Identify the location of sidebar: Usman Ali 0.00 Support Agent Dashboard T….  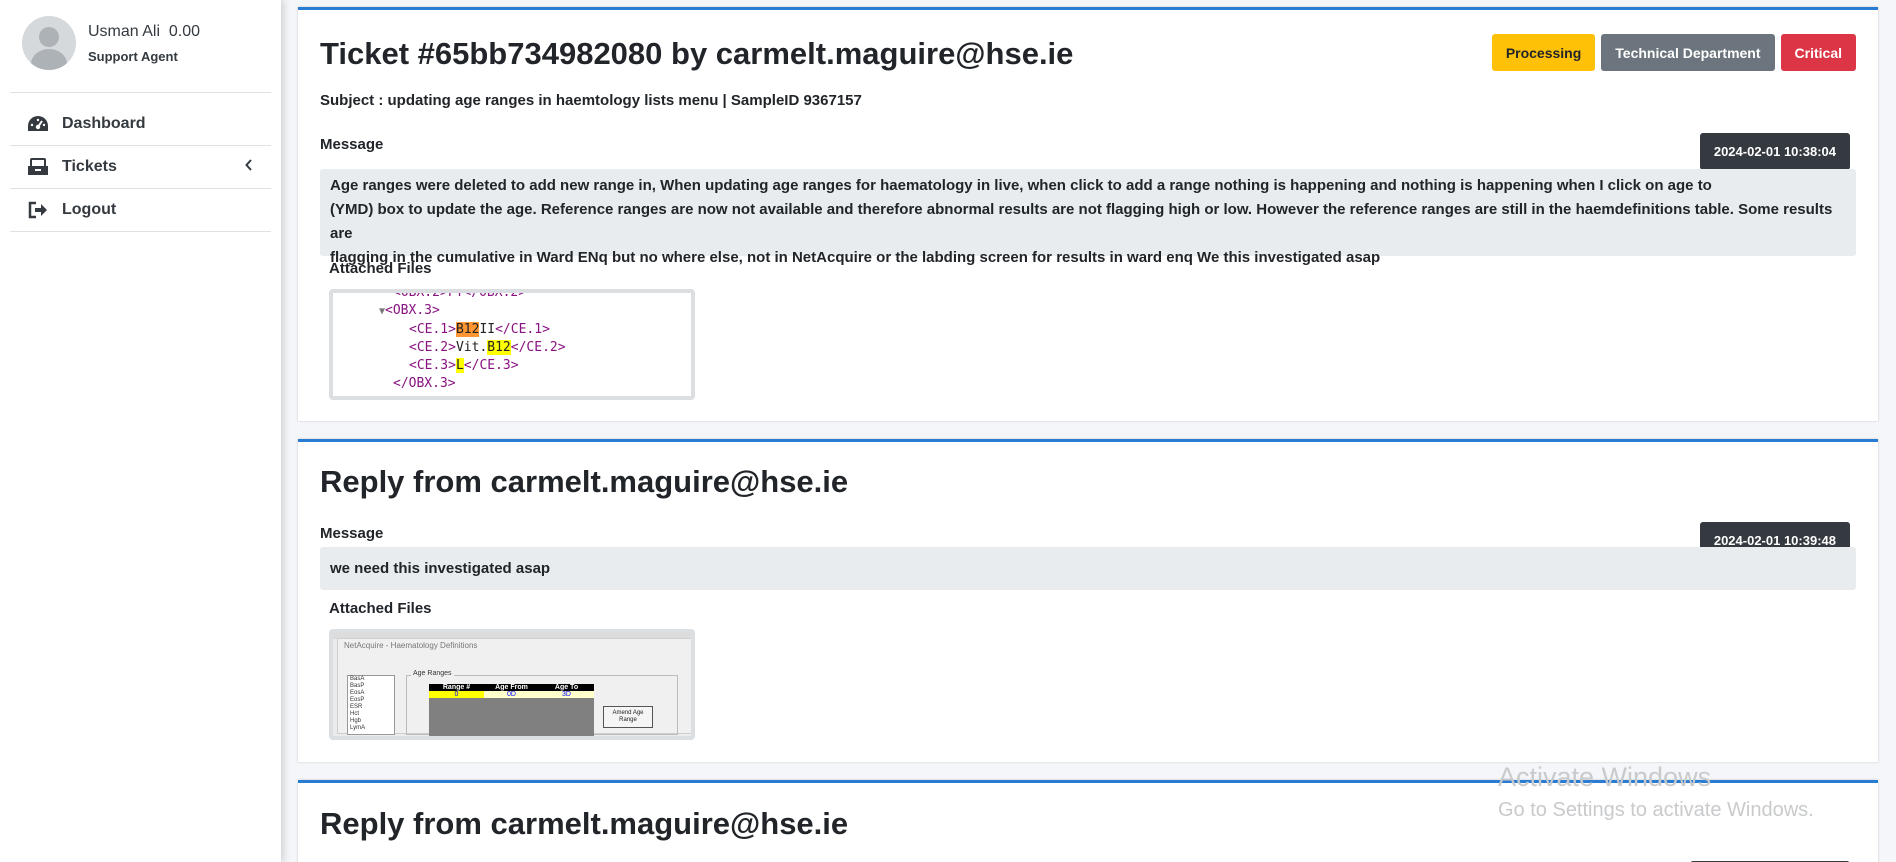
(140, 431).